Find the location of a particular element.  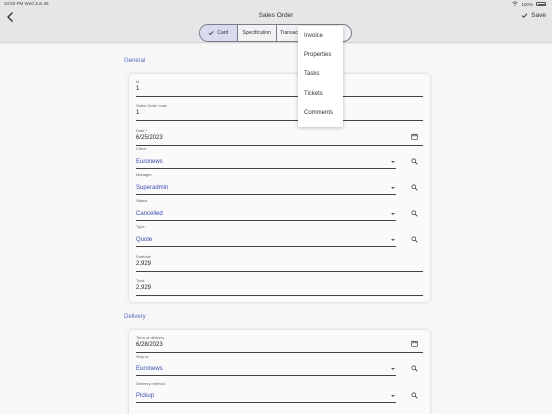

status-time: 10:50 PM is located at coordinates (14, 3).